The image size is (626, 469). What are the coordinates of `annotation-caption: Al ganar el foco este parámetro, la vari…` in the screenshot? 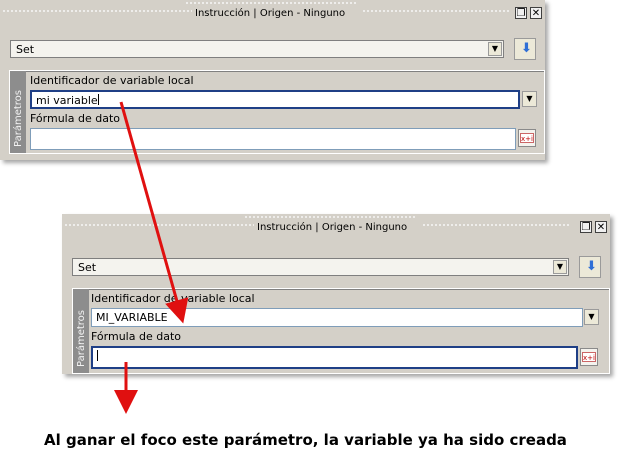 It's located at (305, 440).